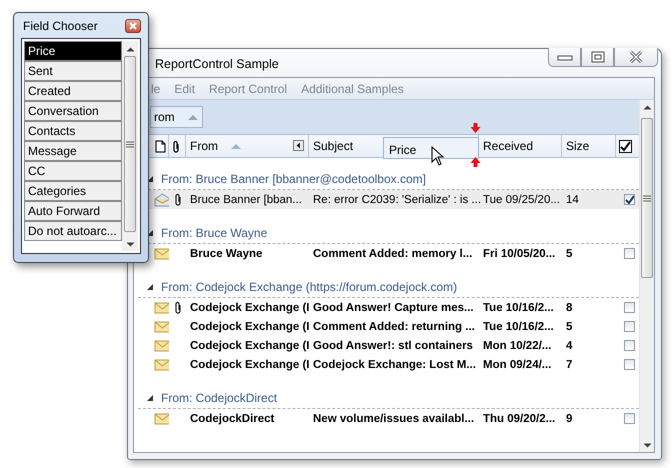  Describe the element at coordinates (217, 64) in the screenshot. I see `window-title: ReportControl Sample` at that location.